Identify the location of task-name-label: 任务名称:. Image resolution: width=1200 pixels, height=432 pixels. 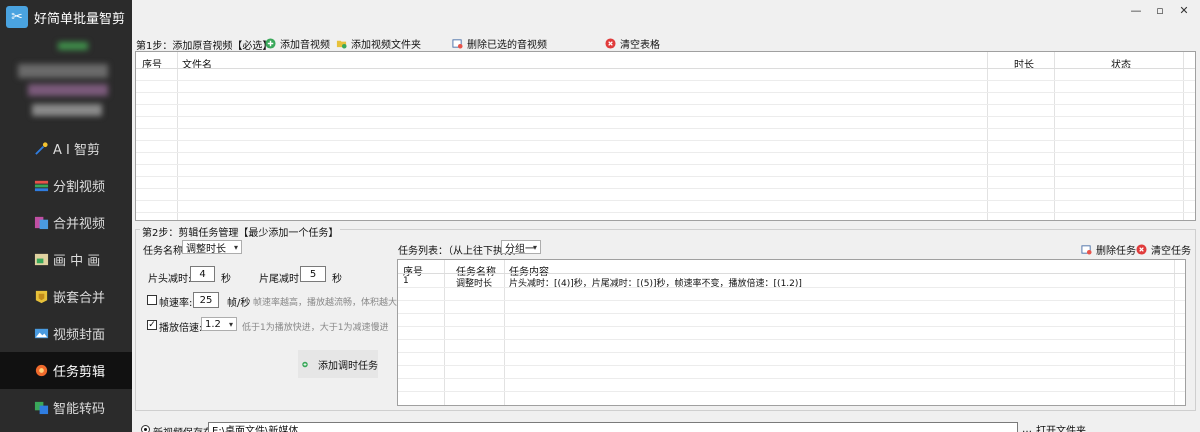
(165, 251).